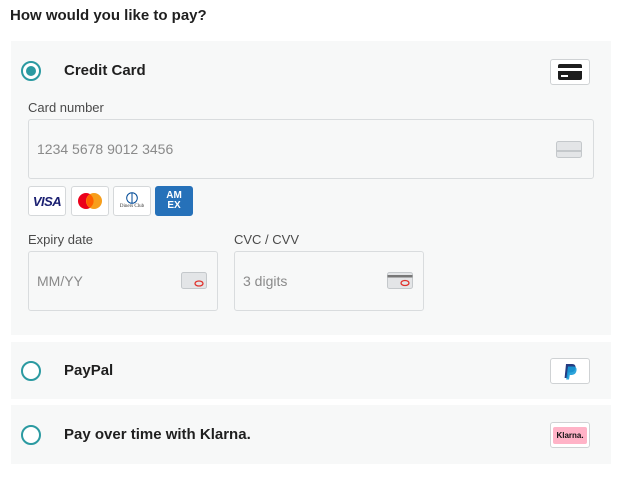 The image size is (622, 477). I want to click on visa-logo: VISA, so click(47, 201).